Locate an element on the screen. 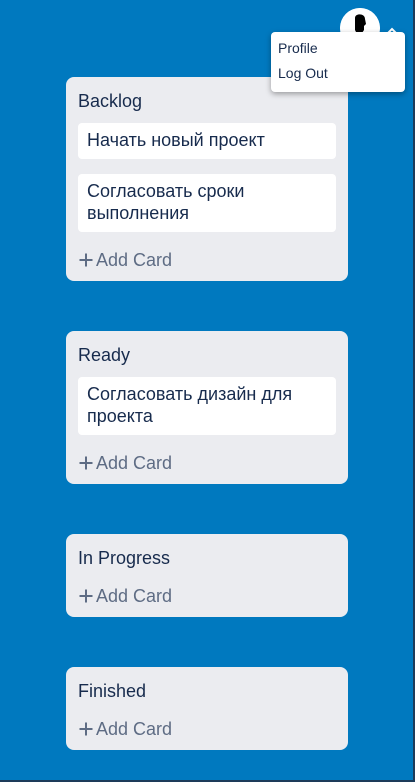  column-title: Backlog is located at coordinates (110, 101).